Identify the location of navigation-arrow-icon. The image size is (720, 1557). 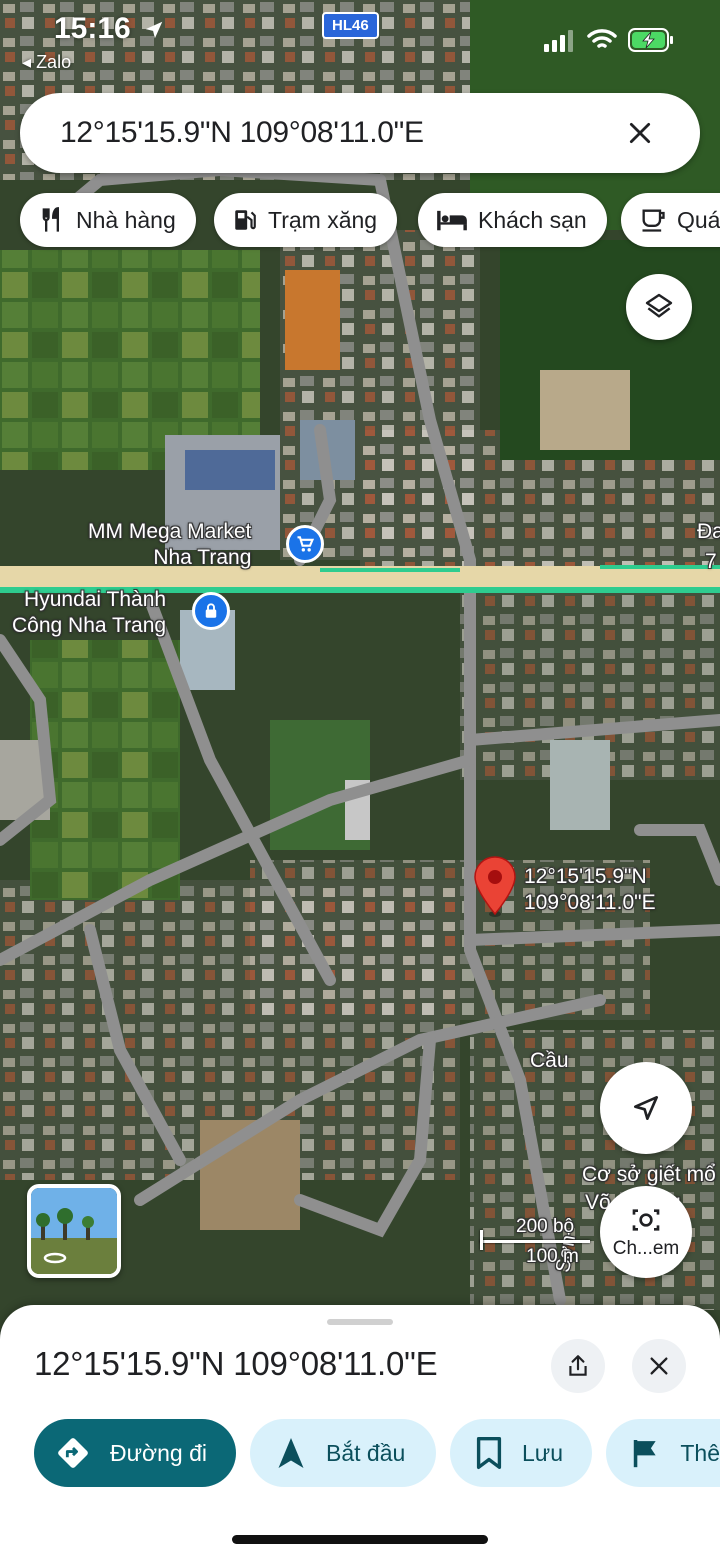
(646, 1108).